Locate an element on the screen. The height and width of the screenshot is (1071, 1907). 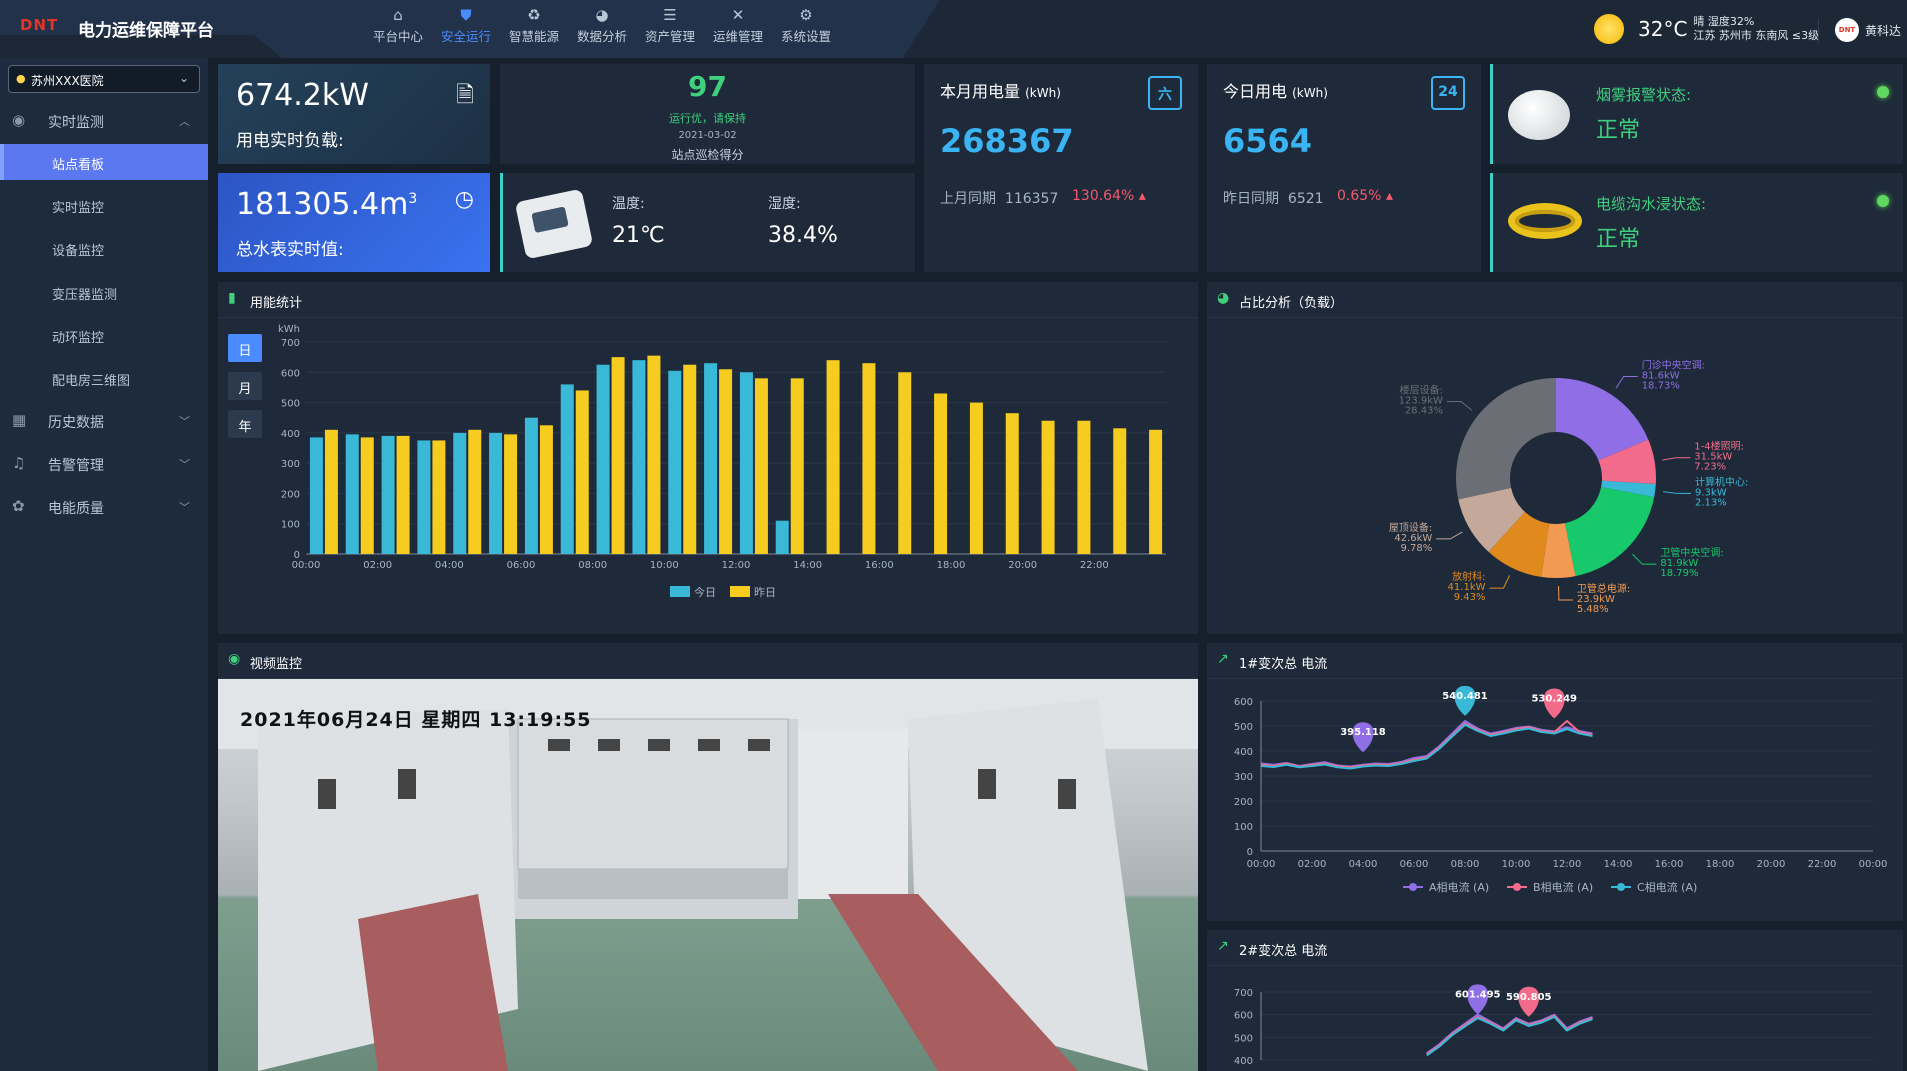
clock-24-icon: 24 is located at coordinates (1448, 93).